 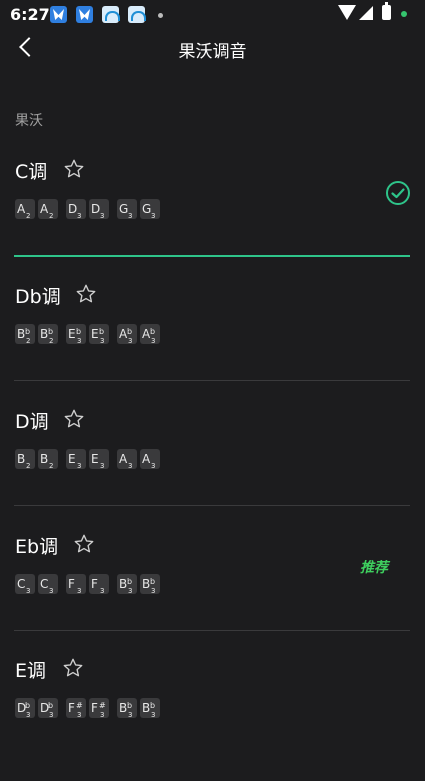 What do you see at coordinates (76, 708) in the screenshot?
I see `note-chip: F #3` at bounding box center [76, 708].